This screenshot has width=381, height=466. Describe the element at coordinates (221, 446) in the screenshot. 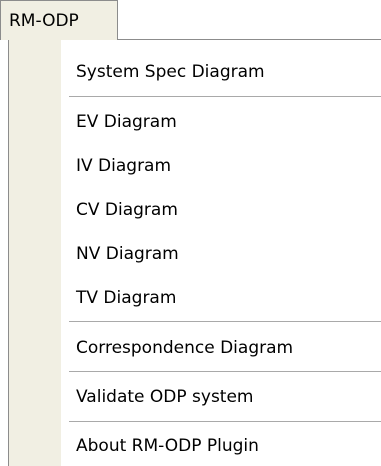

I see `menu-item-about-rm-odp-plugin: About RM-ODP Plugin` at that location.